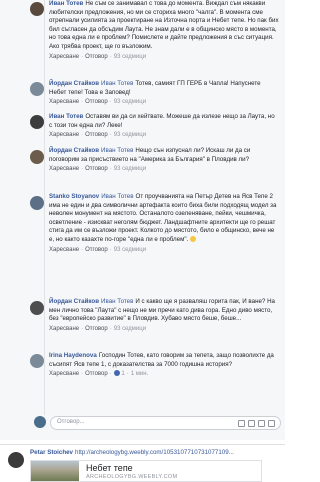 Image resolution: width=320 pixels, height=482 pixels. I want to click on comment-author: Irina Haydenova, so click(73, 355).